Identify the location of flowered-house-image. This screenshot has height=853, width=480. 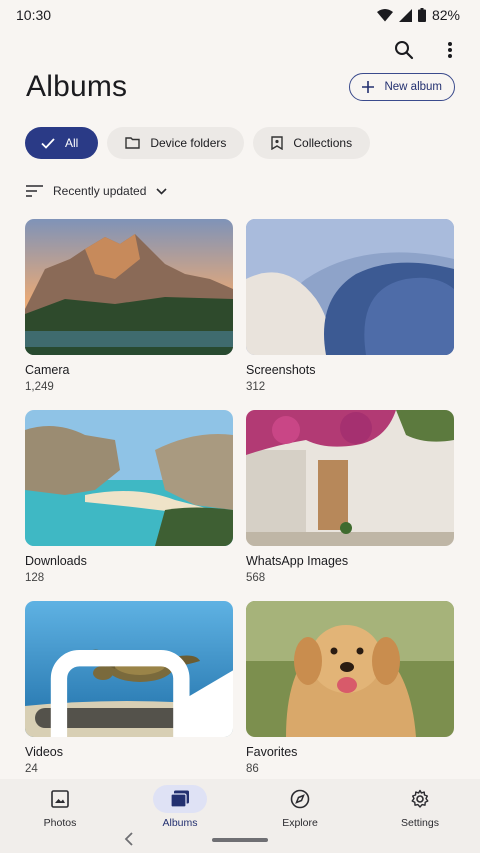
(350, 478).